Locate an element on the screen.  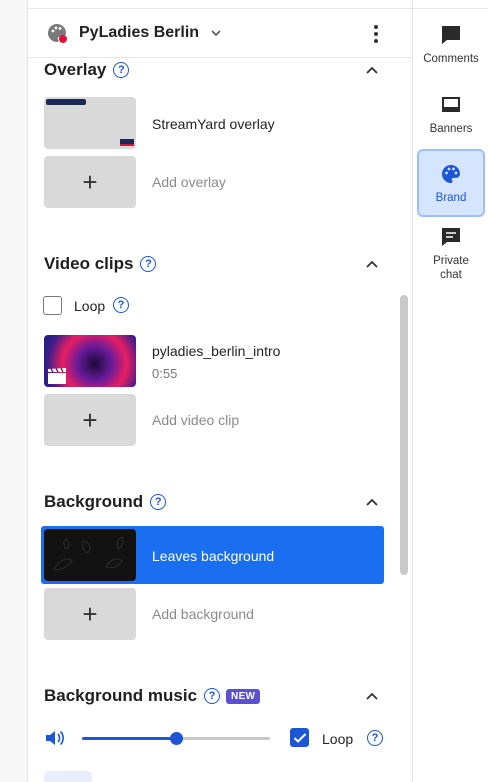
background-item-label: Leaves background is located at coordinates (213, 556).